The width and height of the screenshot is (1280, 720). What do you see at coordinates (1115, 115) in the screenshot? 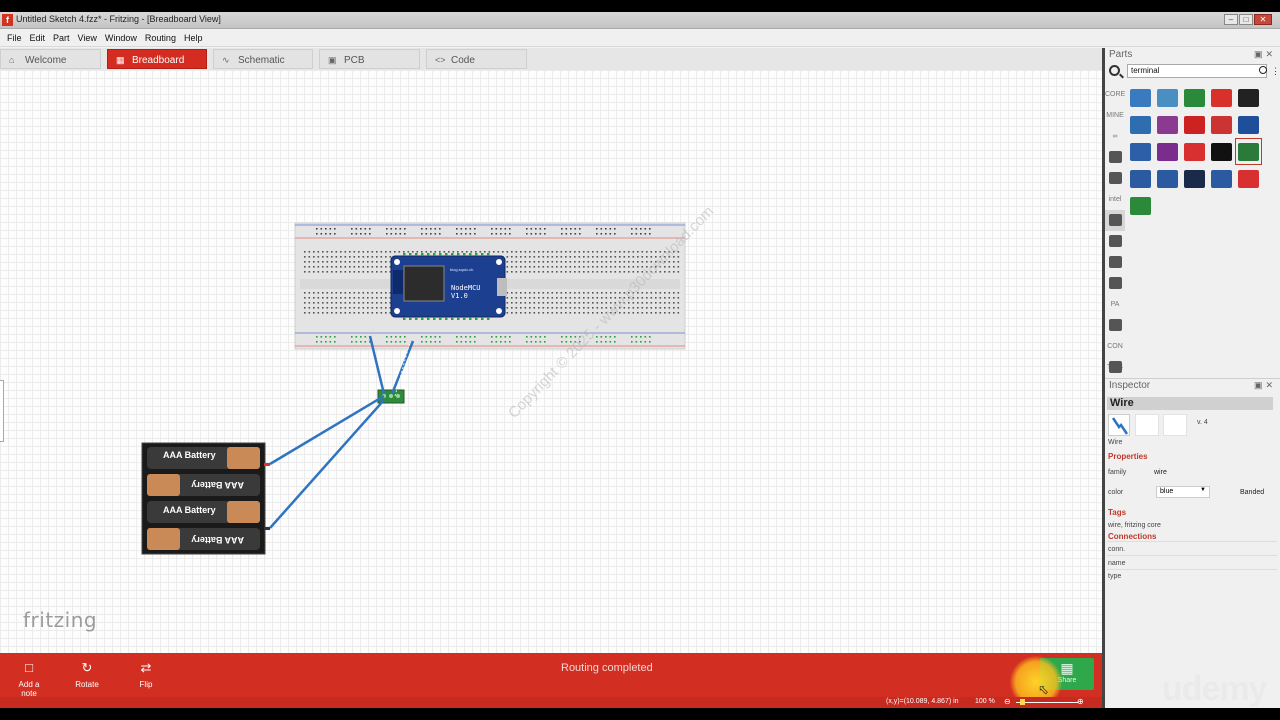
I see `parts-bin-tab: MINE` at bounding box center [1115, 115].